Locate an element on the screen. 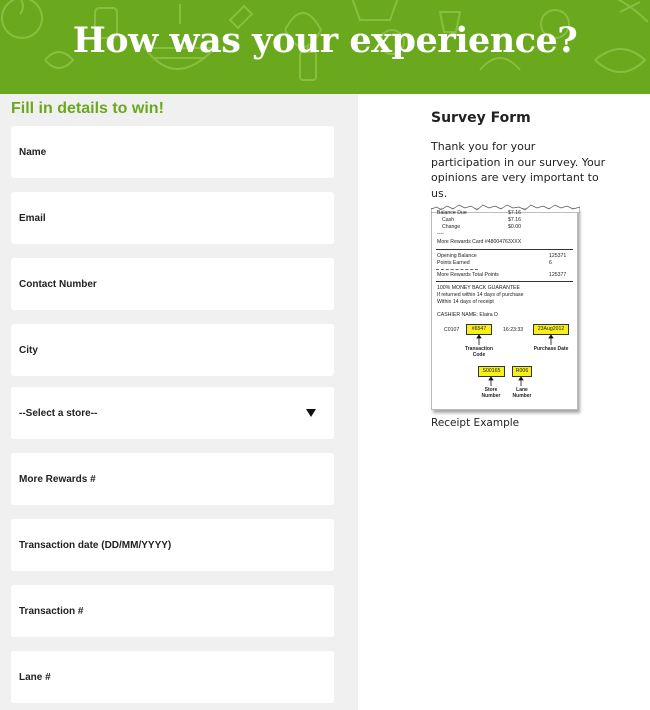 The image size is (650, 710). lane-number-input is located at coordinates (176, 677).